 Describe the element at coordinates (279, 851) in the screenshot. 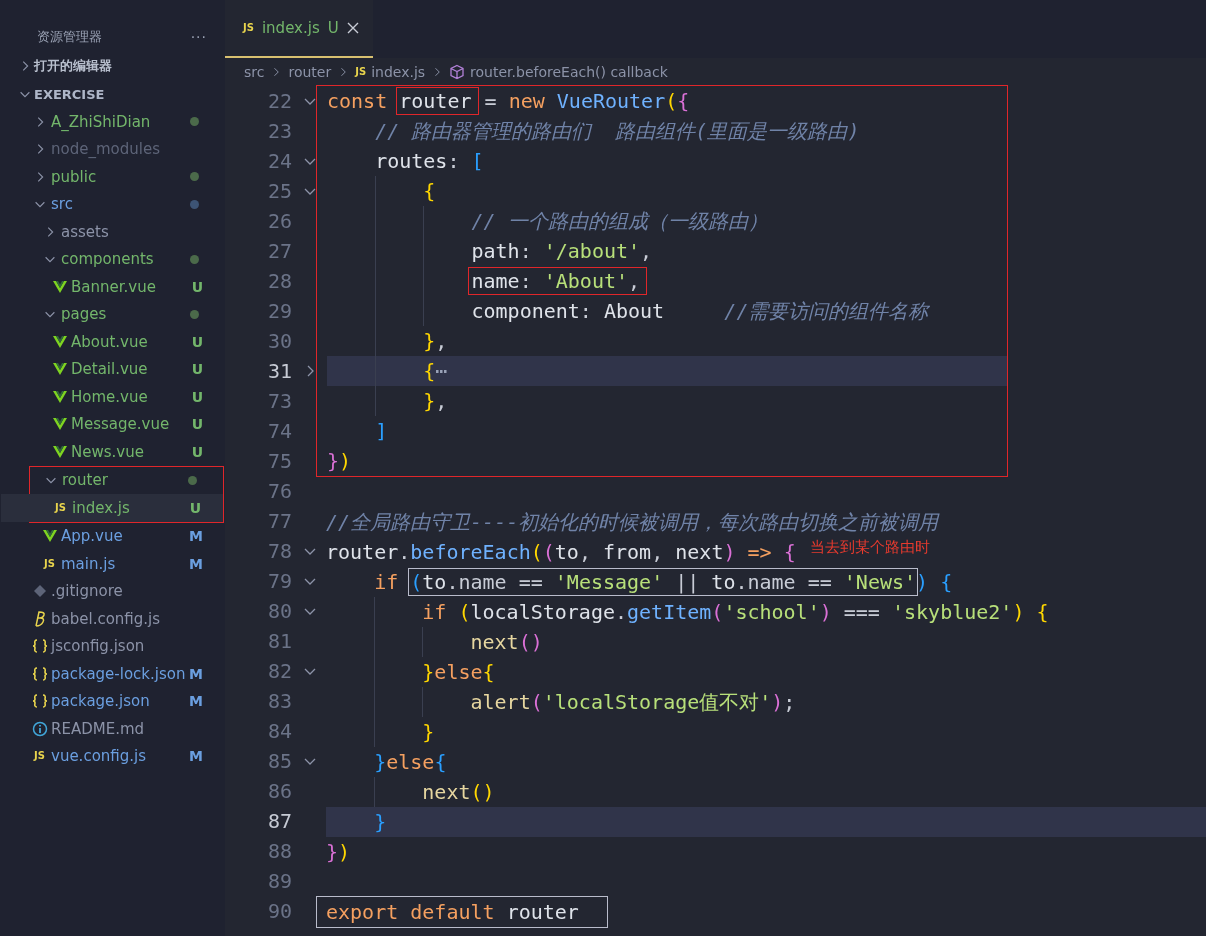

I see `line-number: 88` at that location.